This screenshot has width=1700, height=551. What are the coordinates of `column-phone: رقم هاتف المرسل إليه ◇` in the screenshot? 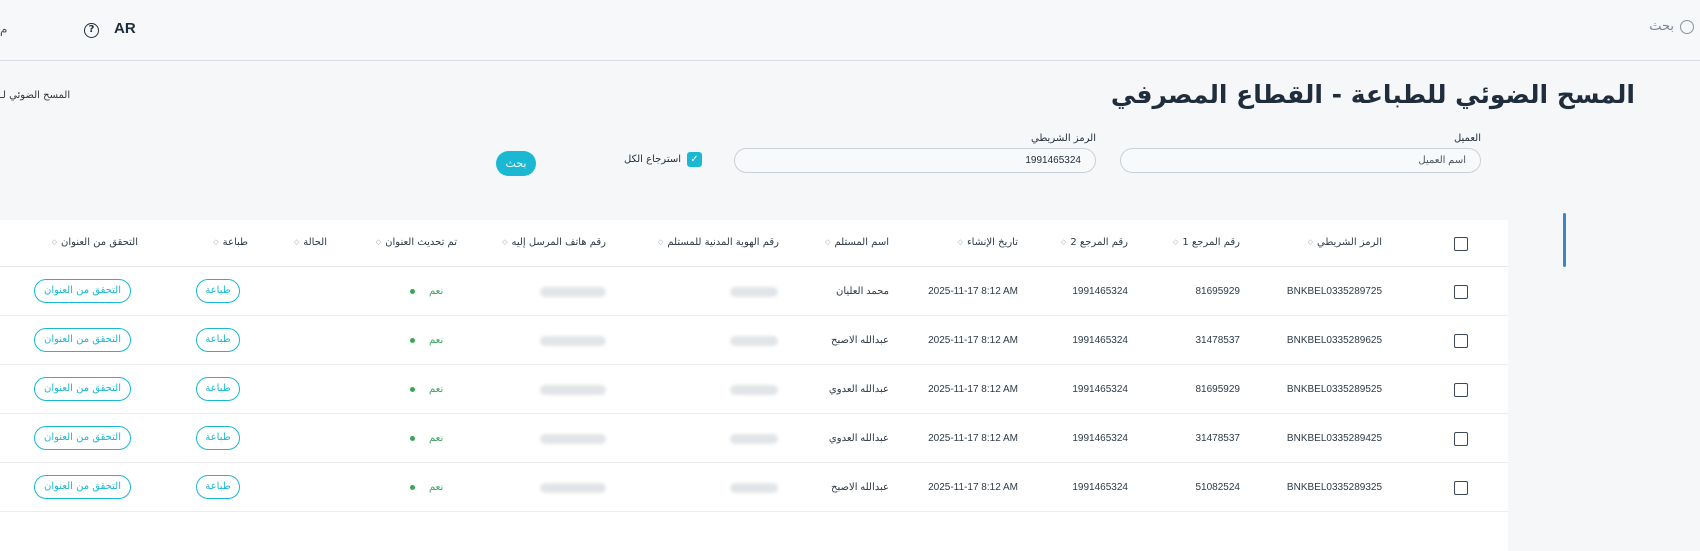 It's located at (554, 242).